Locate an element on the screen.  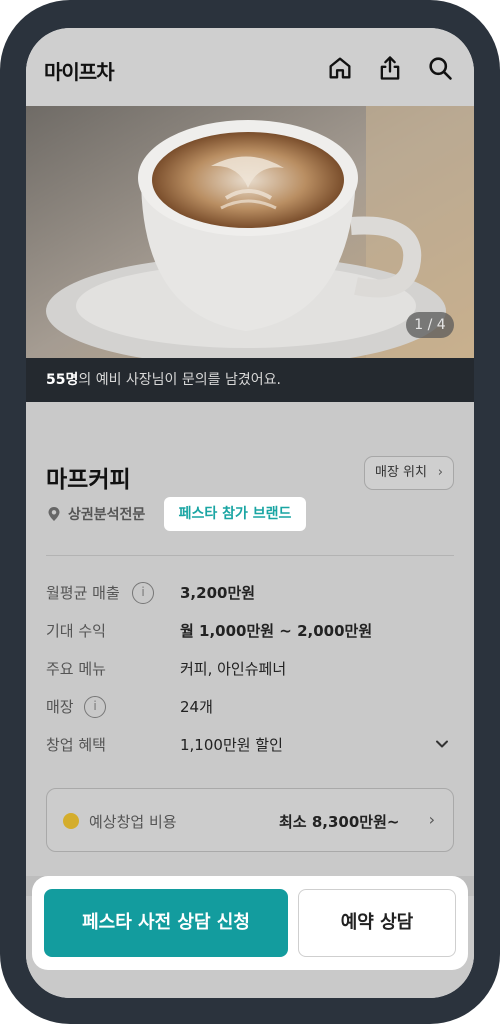
detail-label: 주요 메뉴 is located at coordinates (76, 669).